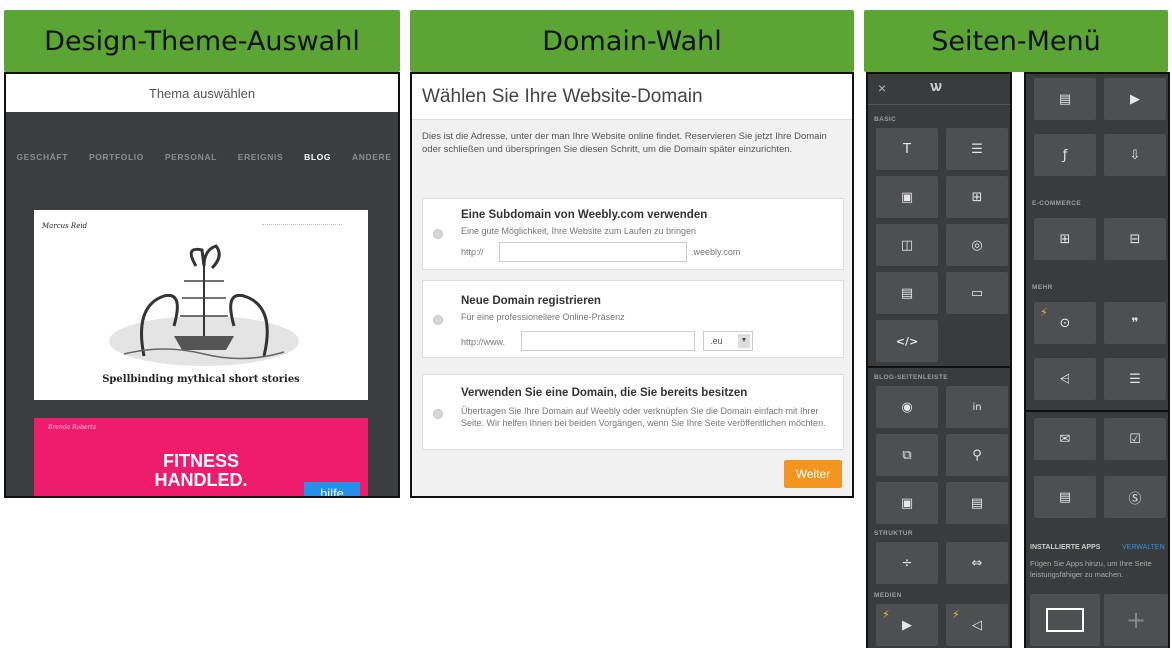  What do you see at coordinates (72, 427) in the screenshot?
I see `theme-card2-author: Brenda Roberts` at bounding box center [72, 427].